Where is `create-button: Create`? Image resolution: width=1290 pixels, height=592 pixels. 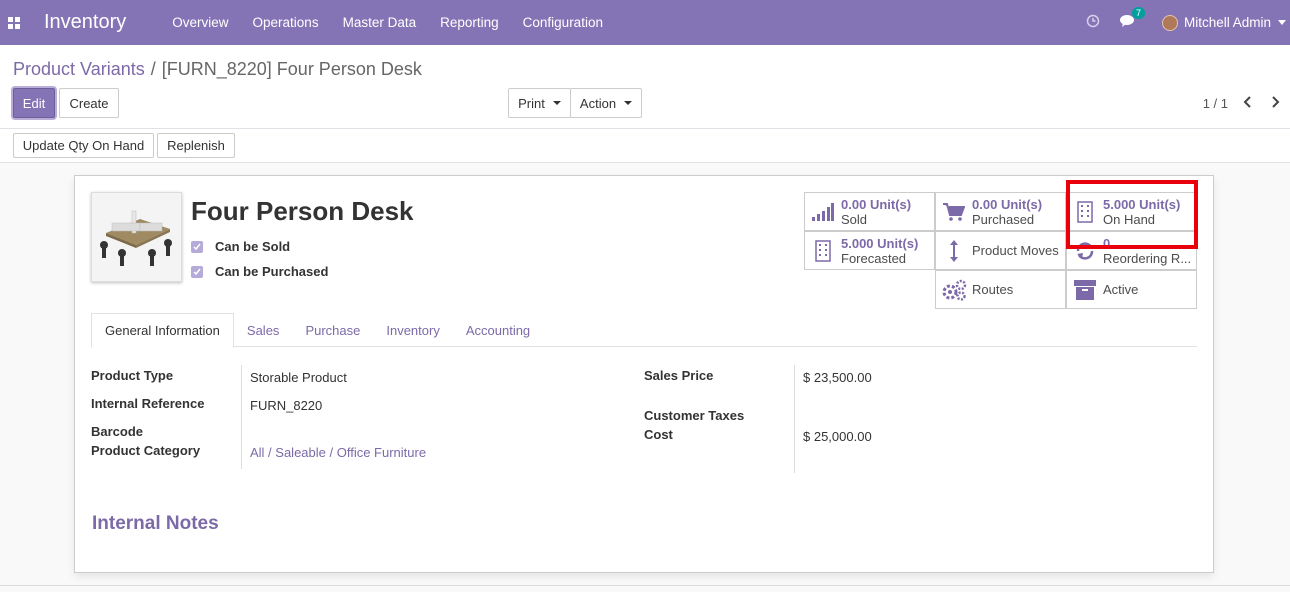 create-button: Create is located at coordinates (89, 103).